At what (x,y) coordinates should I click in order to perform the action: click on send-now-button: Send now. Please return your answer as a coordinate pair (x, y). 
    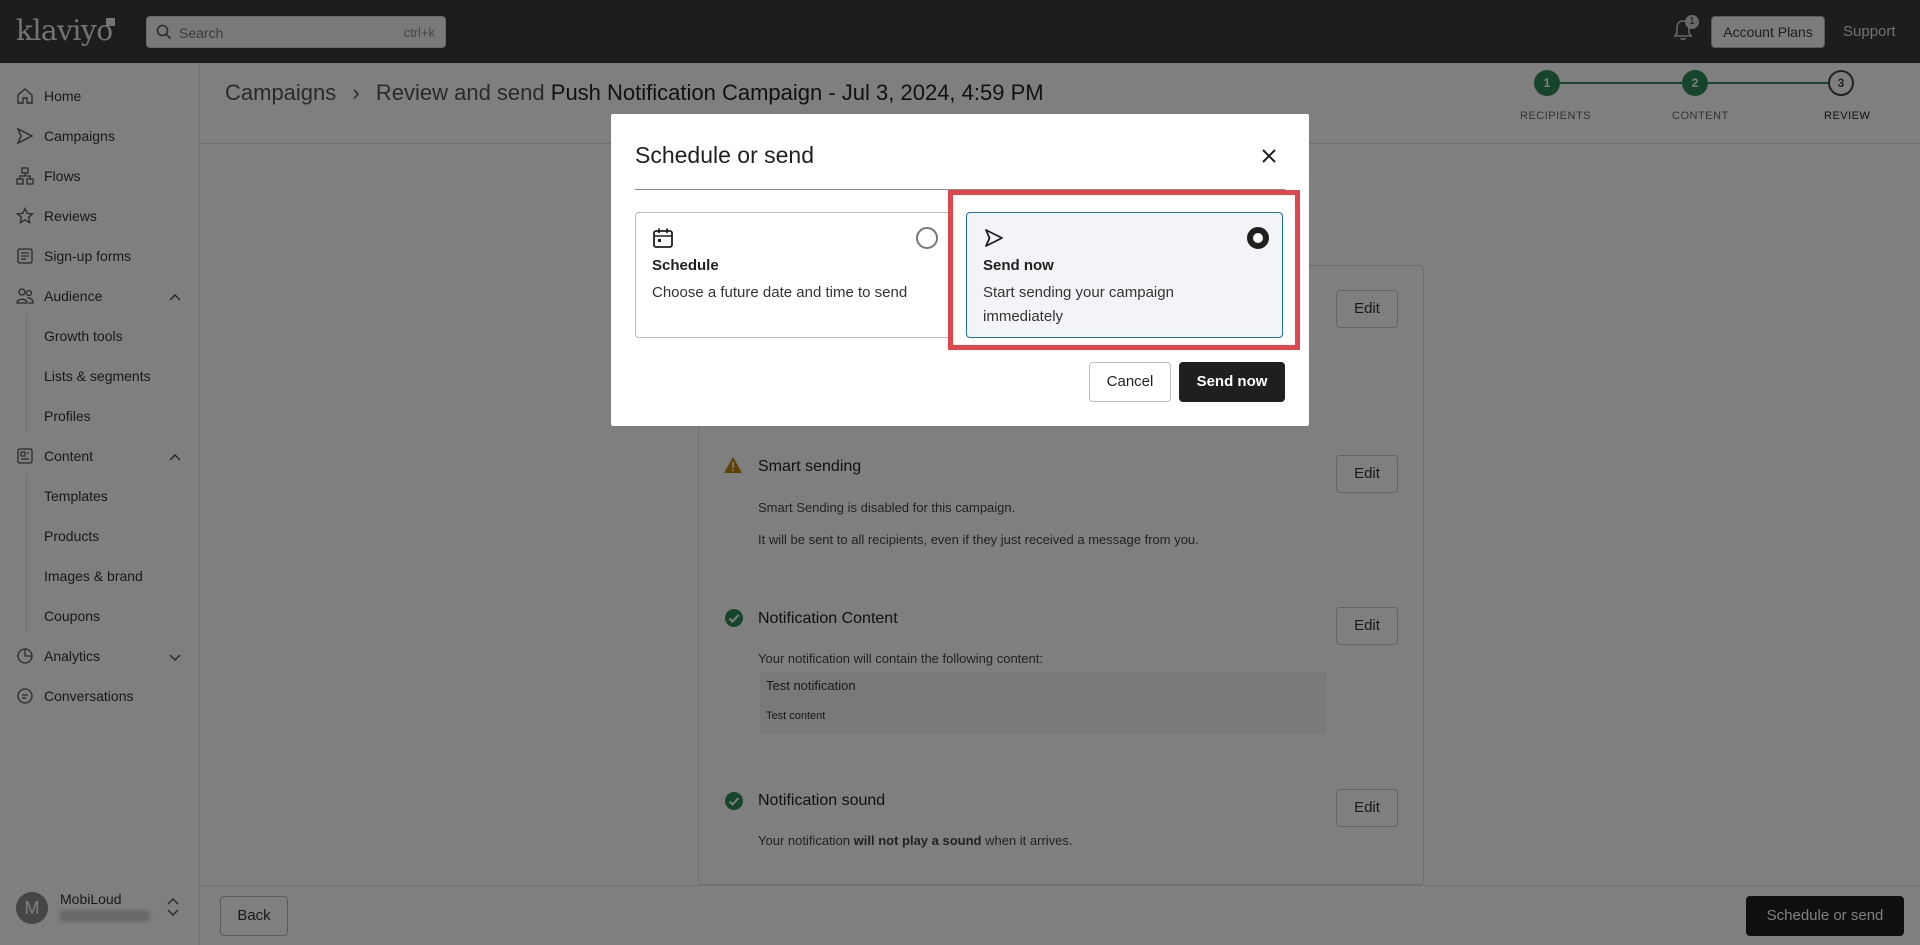
    Looking at the image, I should click on (1232, 382).